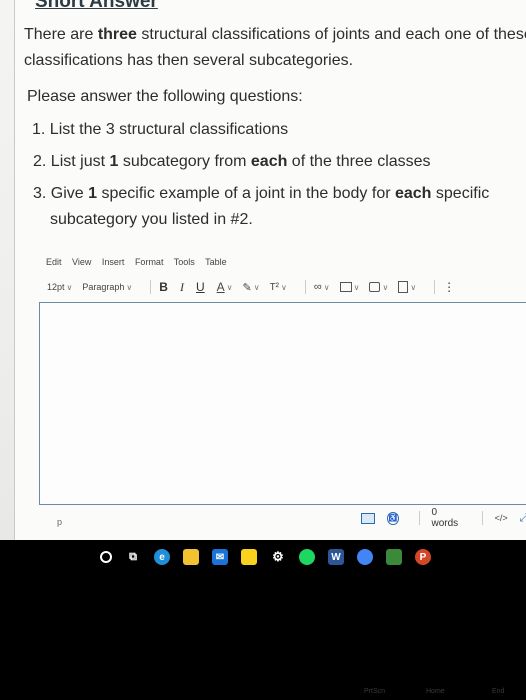 The image size is (526, 700). Describe the element at coordinates (278, 557) in the screenshot. I see `settings-icon: ⚙` at that location.